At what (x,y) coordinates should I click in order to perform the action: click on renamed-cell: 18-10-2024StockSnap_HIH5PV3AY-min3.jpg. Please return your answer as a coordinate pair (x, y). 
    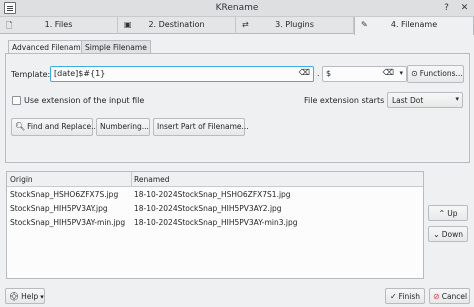
    Looking at the image, I should click on (216, 222).